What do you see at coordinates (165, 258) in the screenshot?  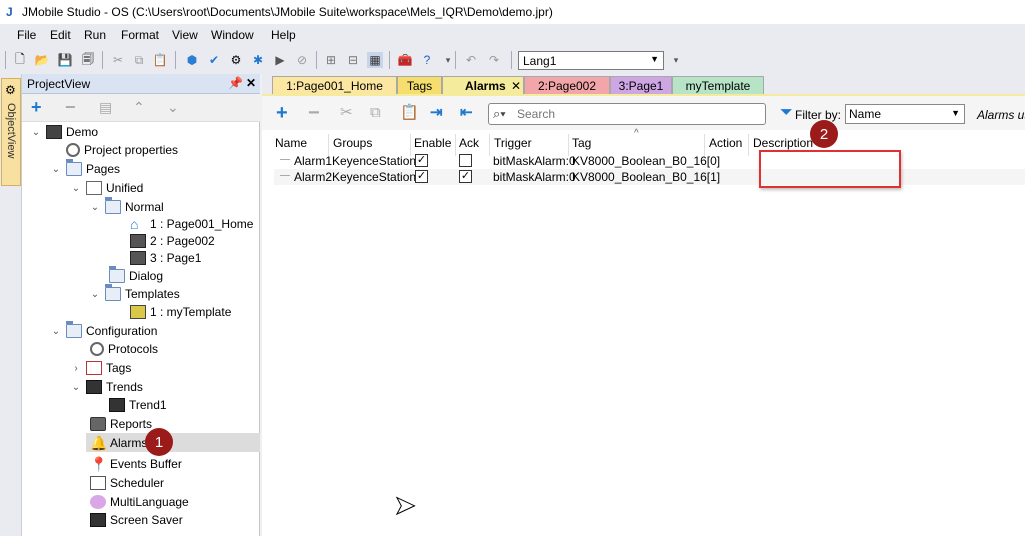 I see `tree-item-page1: 3 : Page1` at bounding box center [165, 258].